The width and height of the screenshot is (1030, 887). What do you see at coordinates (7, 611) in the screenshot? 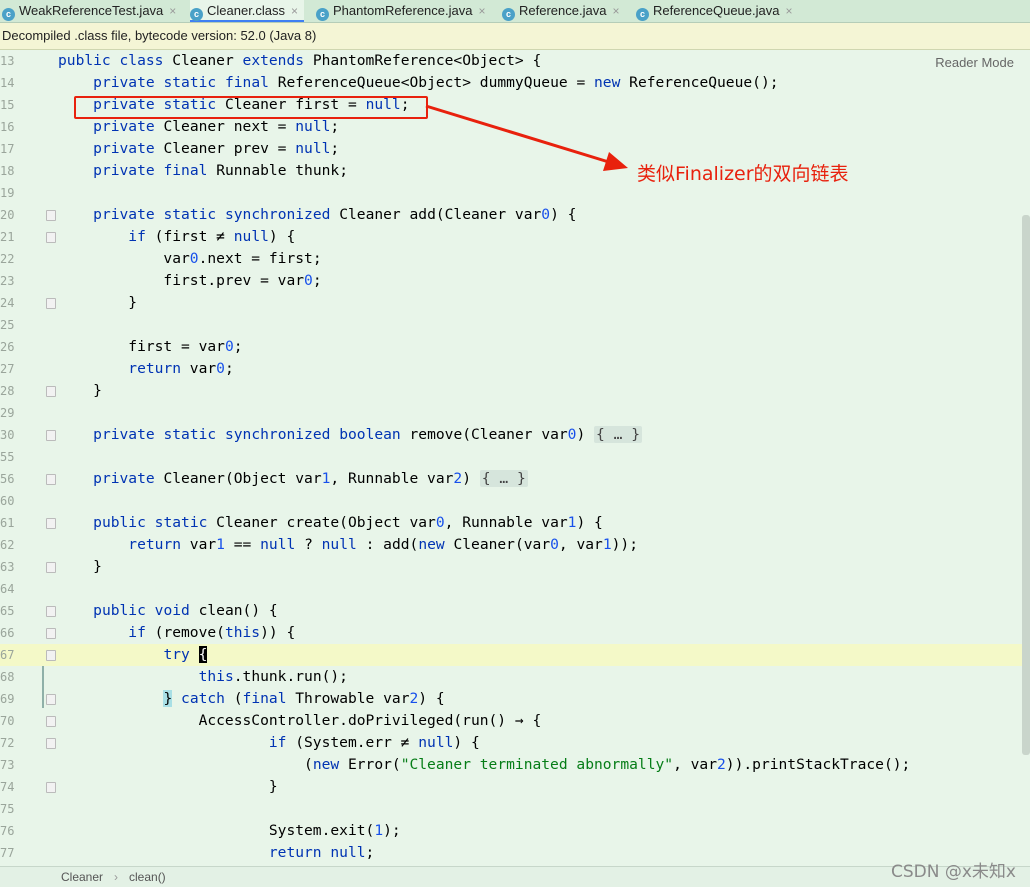
I see `line-number: 65` at bounding box center [7, 611].